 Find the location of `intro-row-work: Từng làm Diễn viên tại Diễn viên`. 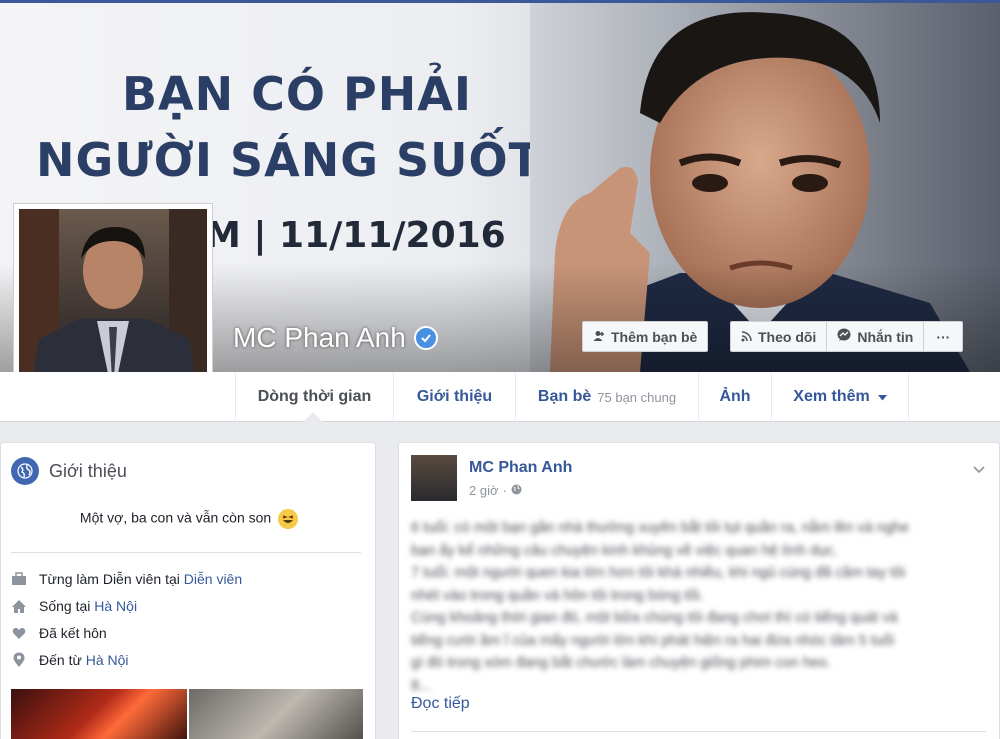

intro-row-work: Từng làm Diễn viên tại Diễn viên is located at coordinates (126, 579).